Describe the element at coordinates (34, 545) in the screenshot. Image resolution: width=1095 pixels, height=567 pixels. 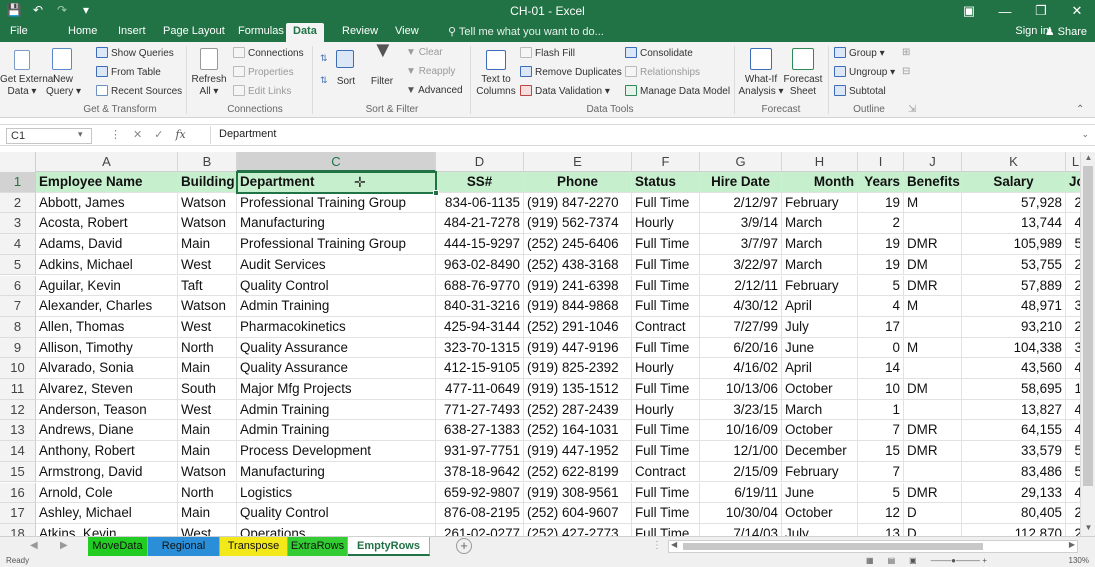
I see `prev-sheet-icon: ◀` at that location.